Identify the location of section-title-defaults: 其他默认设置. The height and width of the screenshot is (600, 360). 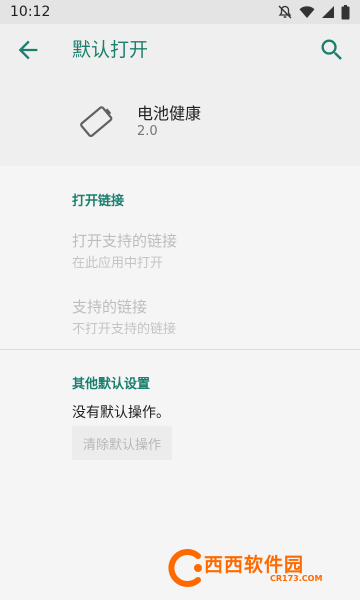
(111, 384).